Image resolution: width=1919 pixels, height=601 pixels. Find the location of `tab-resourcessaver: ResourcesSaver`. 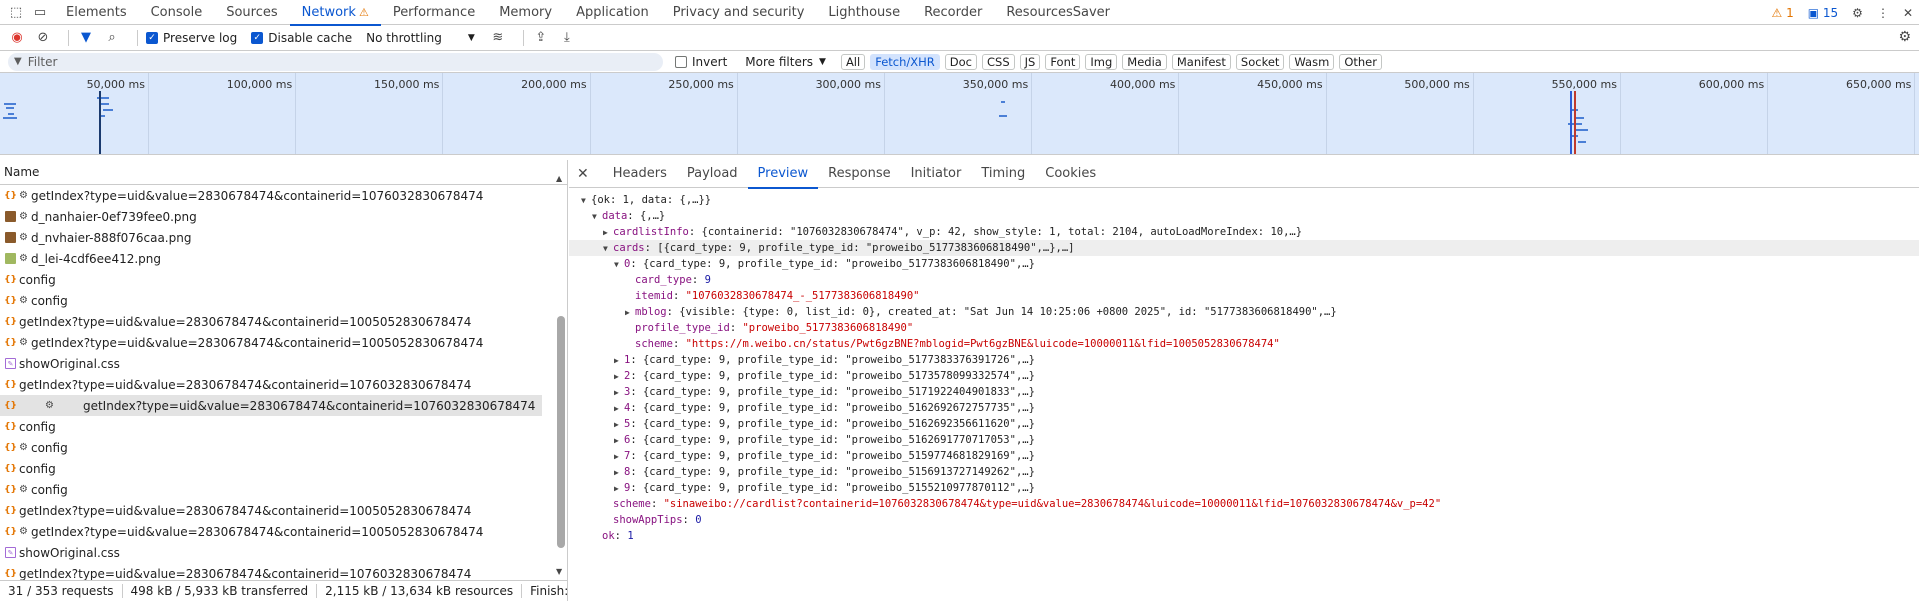

tab-resourcessaver: ResourcesSaver is located at coordinates (1058, 12).